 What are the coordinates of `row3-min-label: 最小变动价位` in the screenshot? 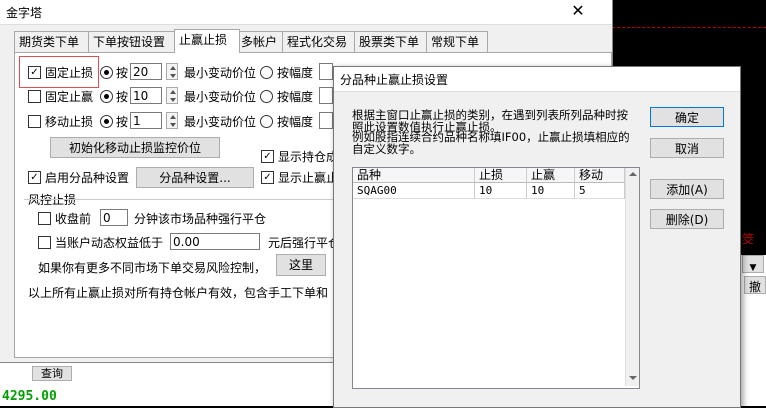 It's located at (220, 122).